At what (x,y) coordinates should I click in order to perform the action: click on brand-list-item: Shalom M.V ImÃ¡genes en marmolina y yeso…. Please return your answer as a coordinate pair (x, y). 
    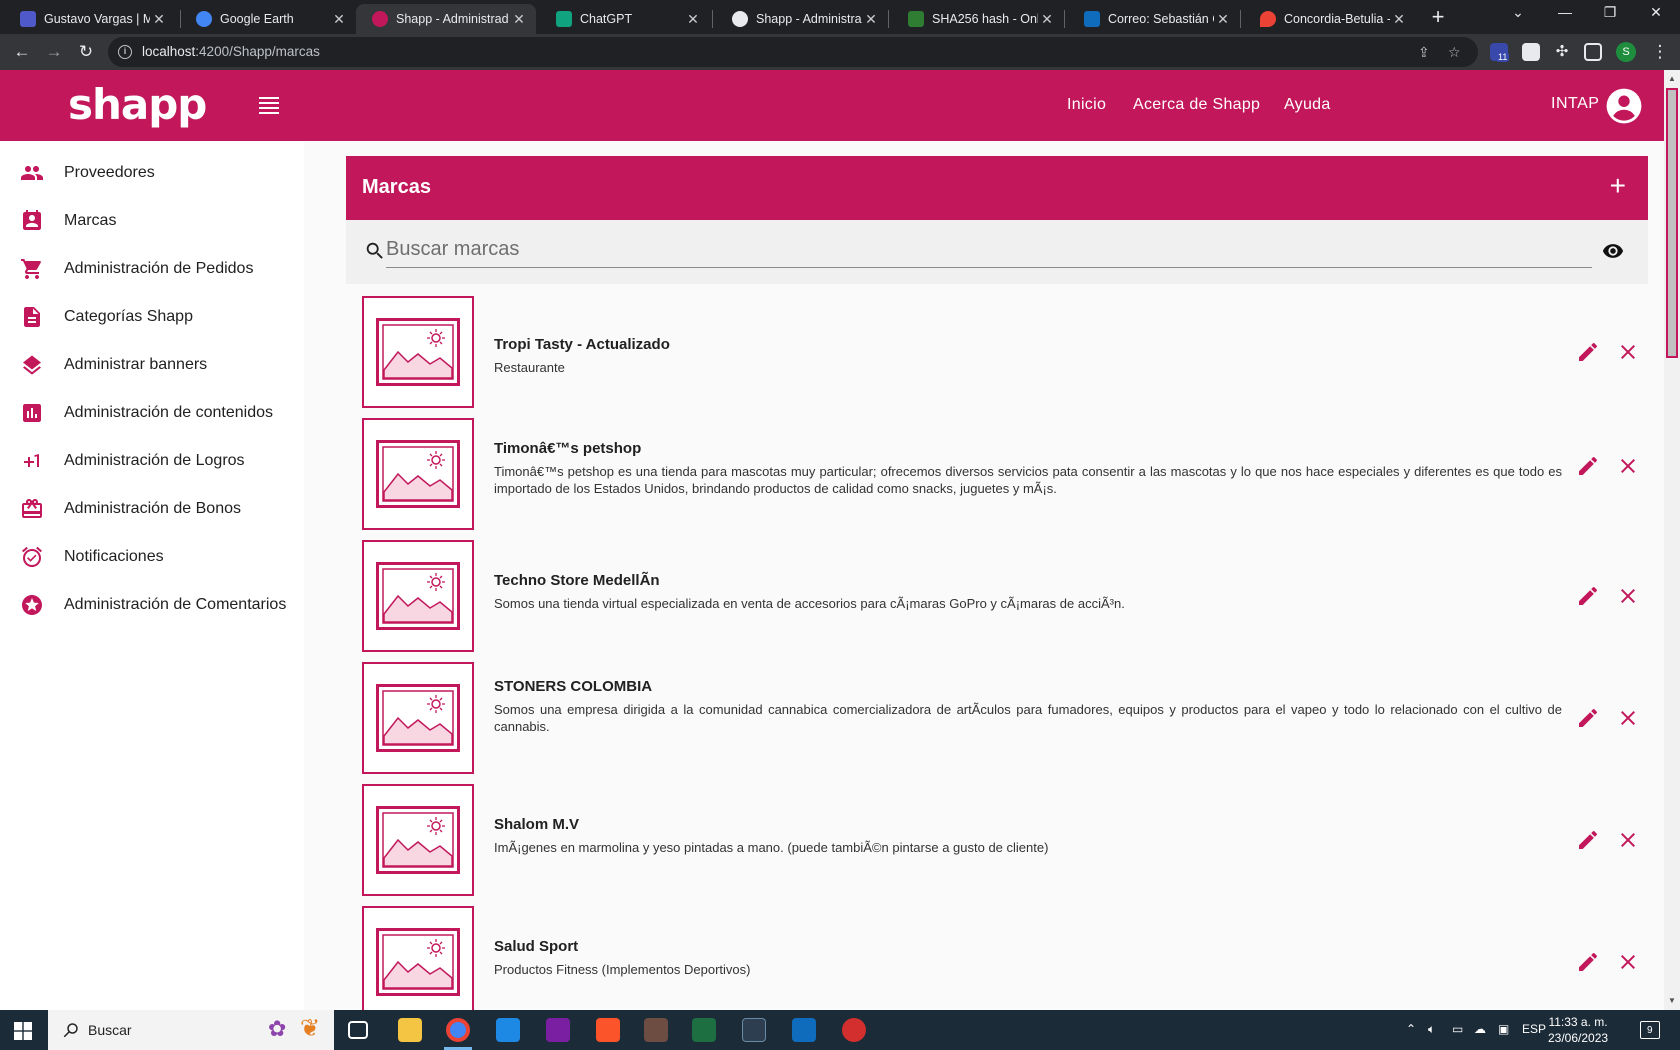
    Looking at the image, I should click on (1005, 834).